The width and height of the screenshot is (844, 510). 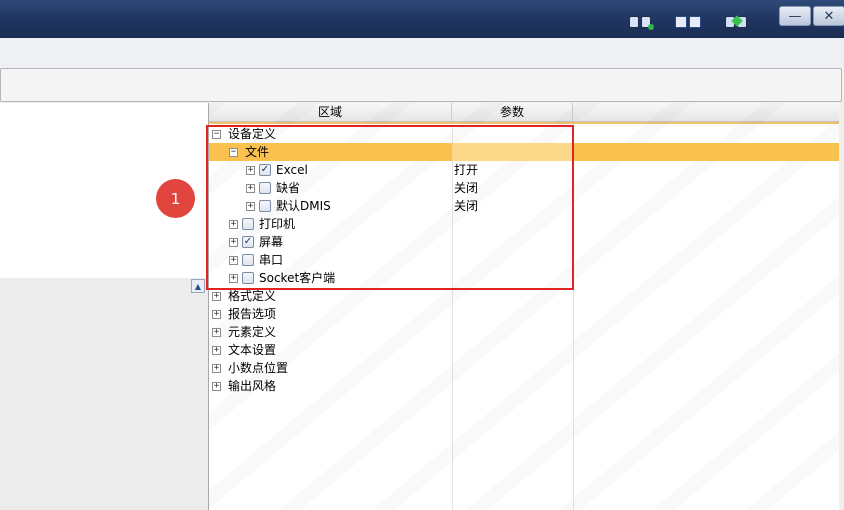 What do you see at coordinates (292, 170) in the screenshot?
I see `row-label: Excel` at bounding box center [292, 170].